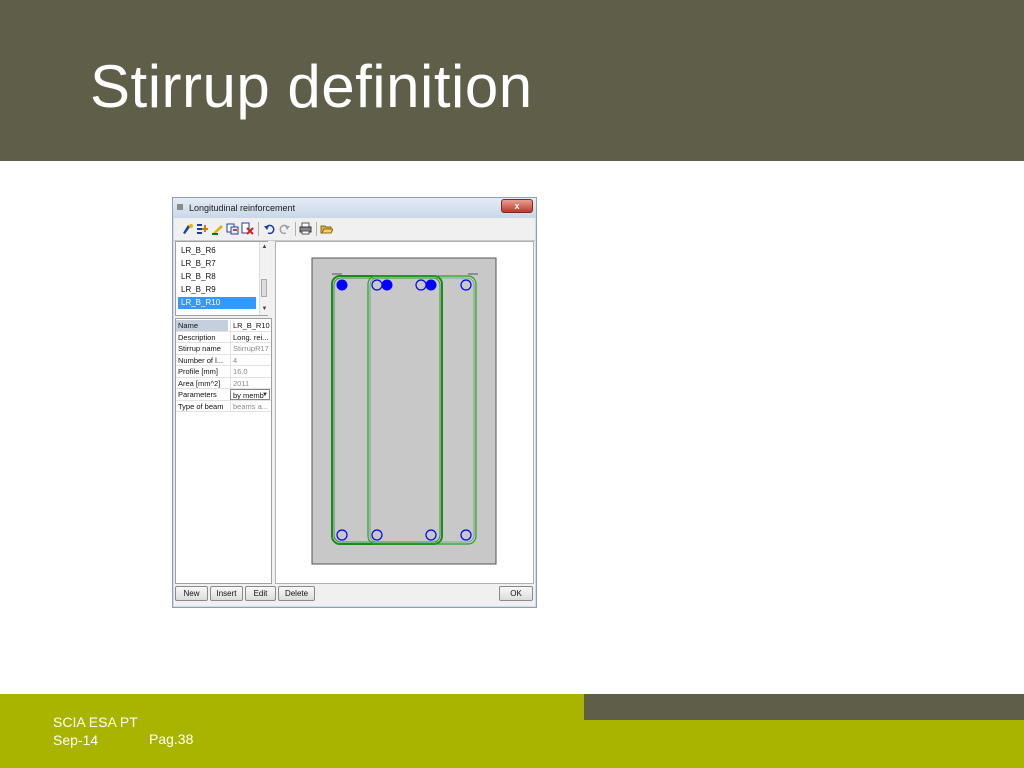 This screenshot has height=768, width=1024. Describe the element at coordinates (269, 228) in the screenshot. I see `undo-icon` at that location.